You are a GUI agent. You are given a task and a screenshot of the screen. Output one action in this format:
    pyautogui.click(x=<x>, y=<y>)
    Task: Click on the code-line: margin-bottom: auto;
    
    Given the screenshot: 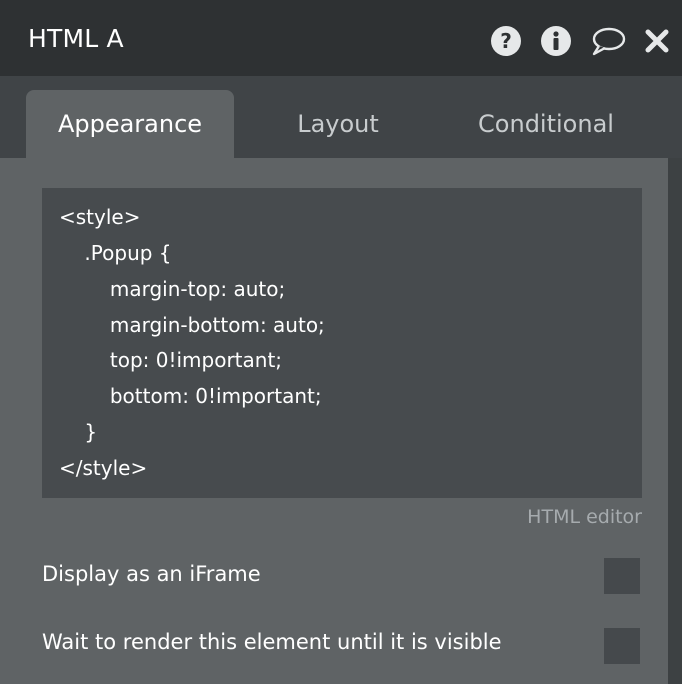 What is the action you would take?
    pyautogui.click(x=192, y=325)
    